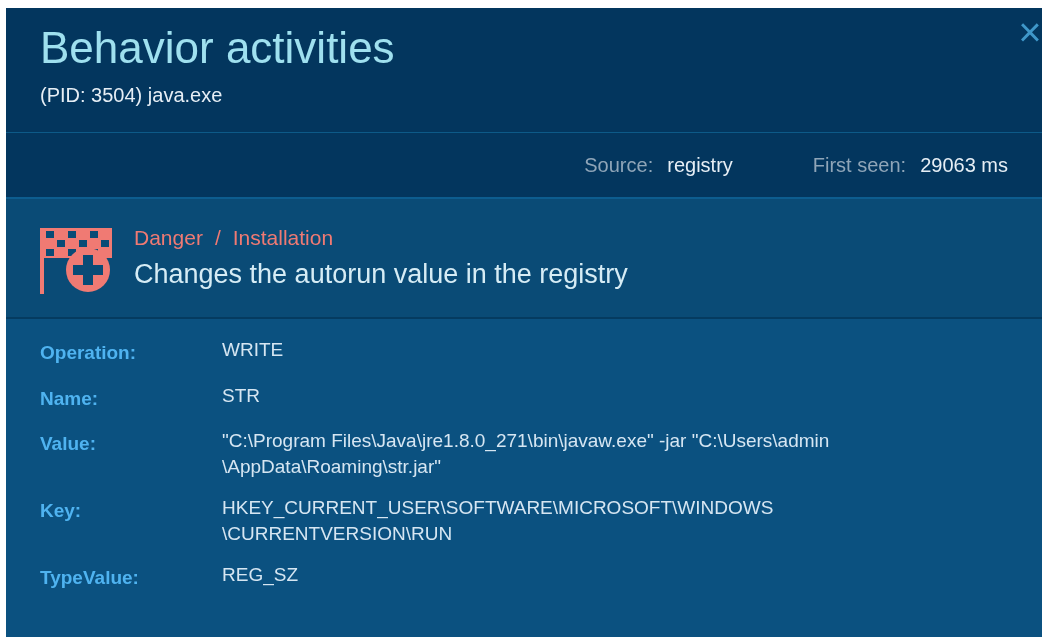 Image resolution: width=1042 pixels, height=637 pixels. Describe the element at coordinates (90, 578) in the screenshot. I see `detail-label: TypeValue:` at that location.